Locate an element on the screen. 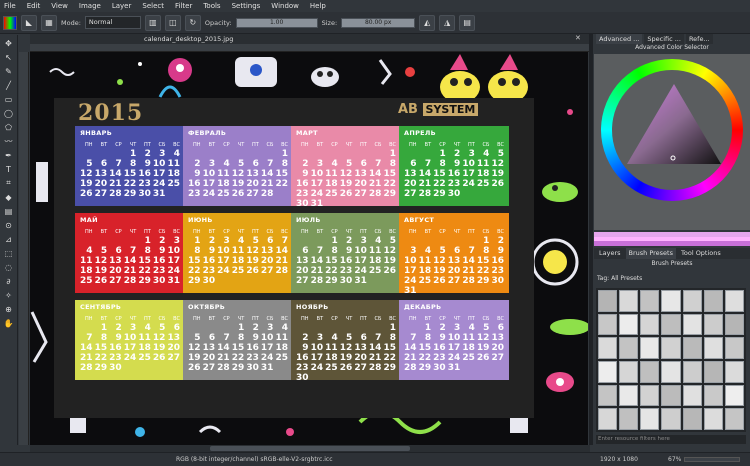 This screenshot has width=750, height=466. eraser-mode-icon: ▥ is located at coordinates (152, 22).